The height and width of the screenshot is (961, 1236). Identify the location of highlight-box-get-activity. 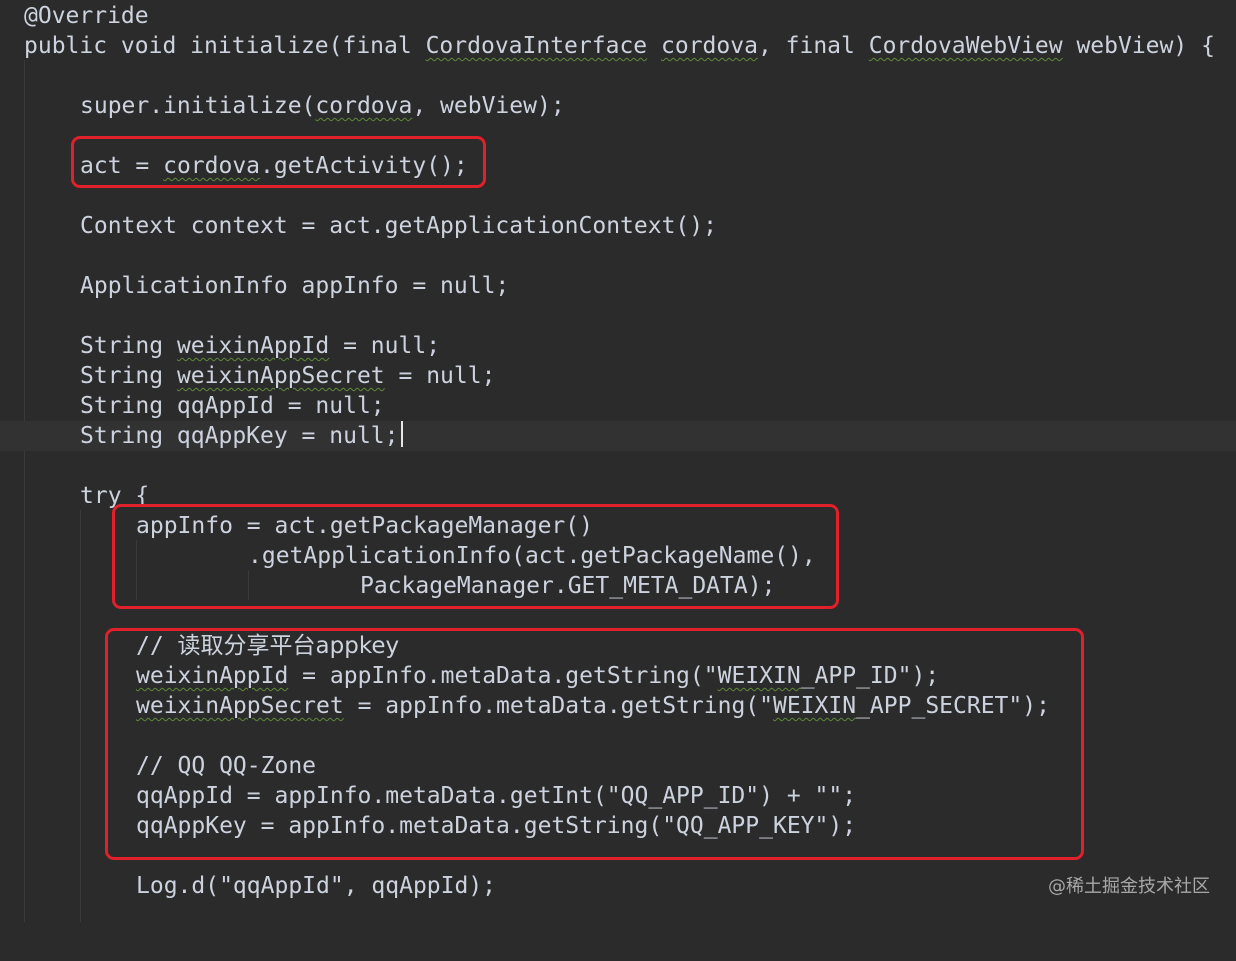
(278, 162).